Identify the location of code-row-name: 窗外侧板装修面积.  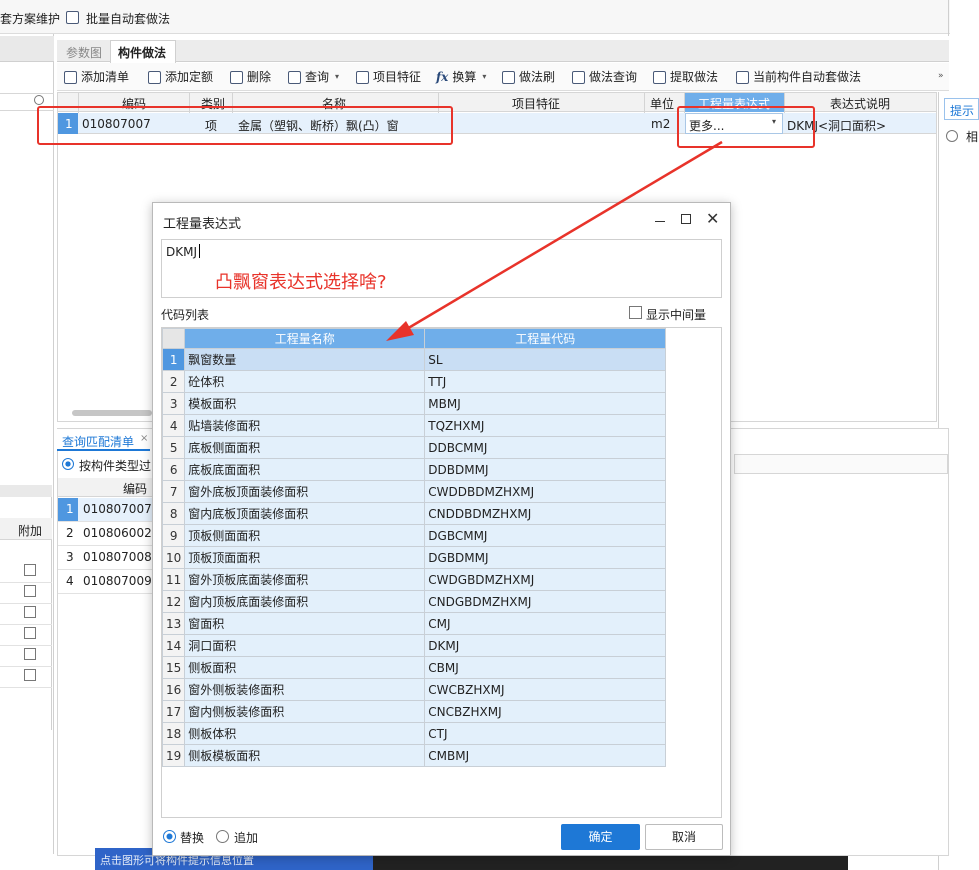
(305, 689).